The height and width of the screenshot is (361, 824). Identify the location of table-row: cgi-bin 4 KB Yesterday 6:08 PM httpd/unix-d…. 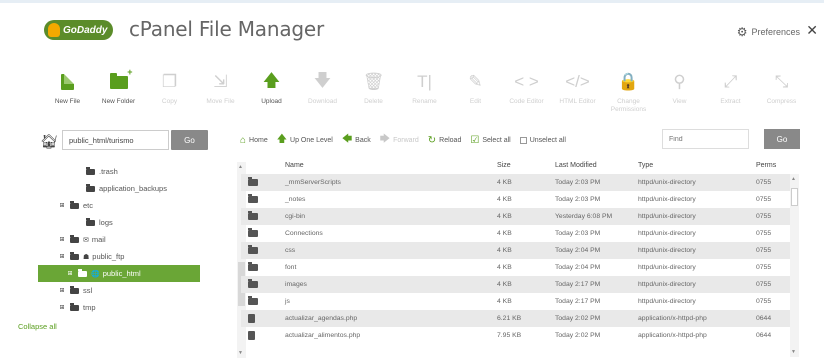
(519, 216).